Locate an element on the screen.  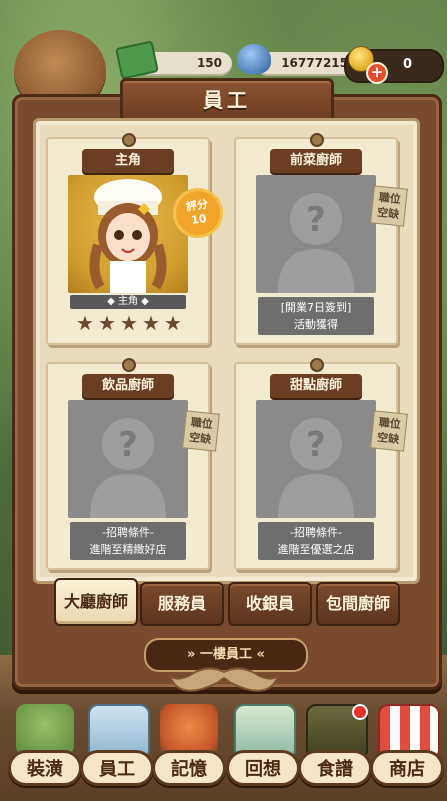
nav-memory: 記憶 is located at coordinates (189, 749).